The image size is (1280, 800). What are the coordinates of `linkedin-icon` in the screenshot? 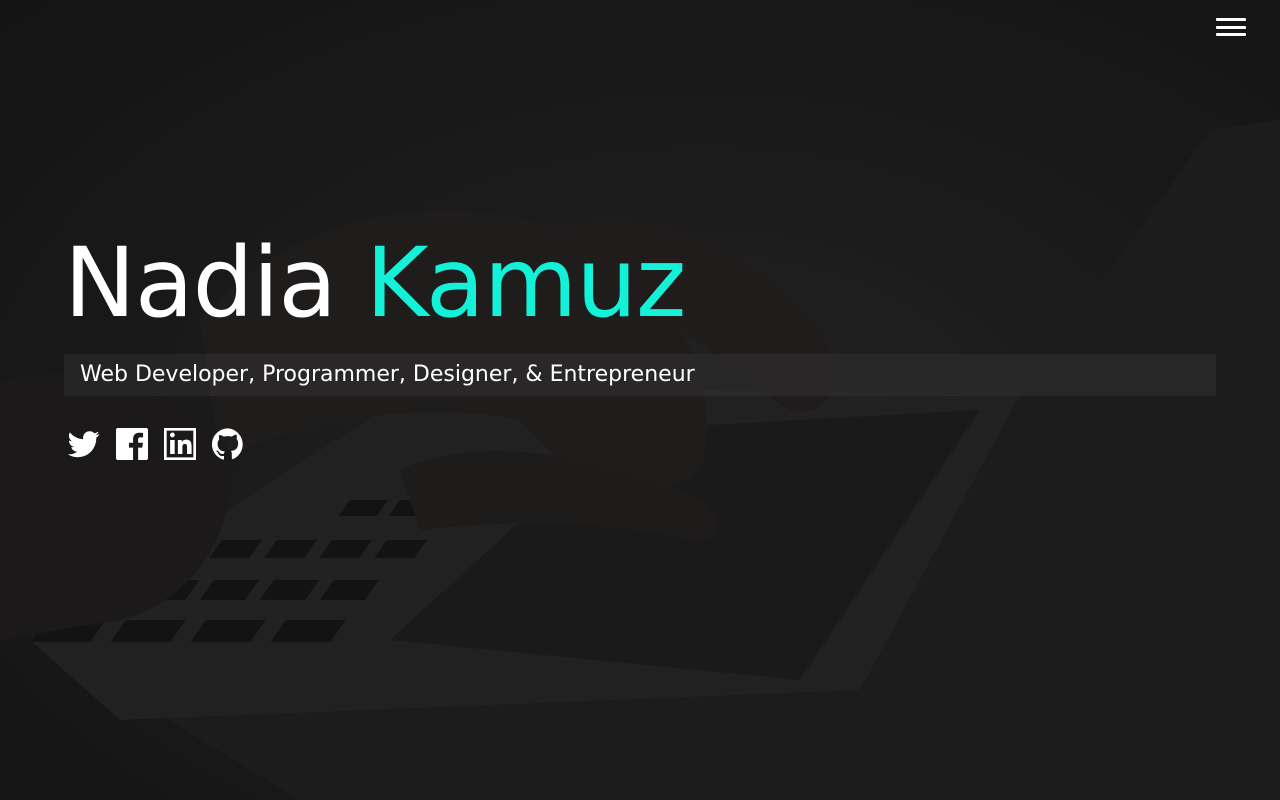 It's located at (180, 444).